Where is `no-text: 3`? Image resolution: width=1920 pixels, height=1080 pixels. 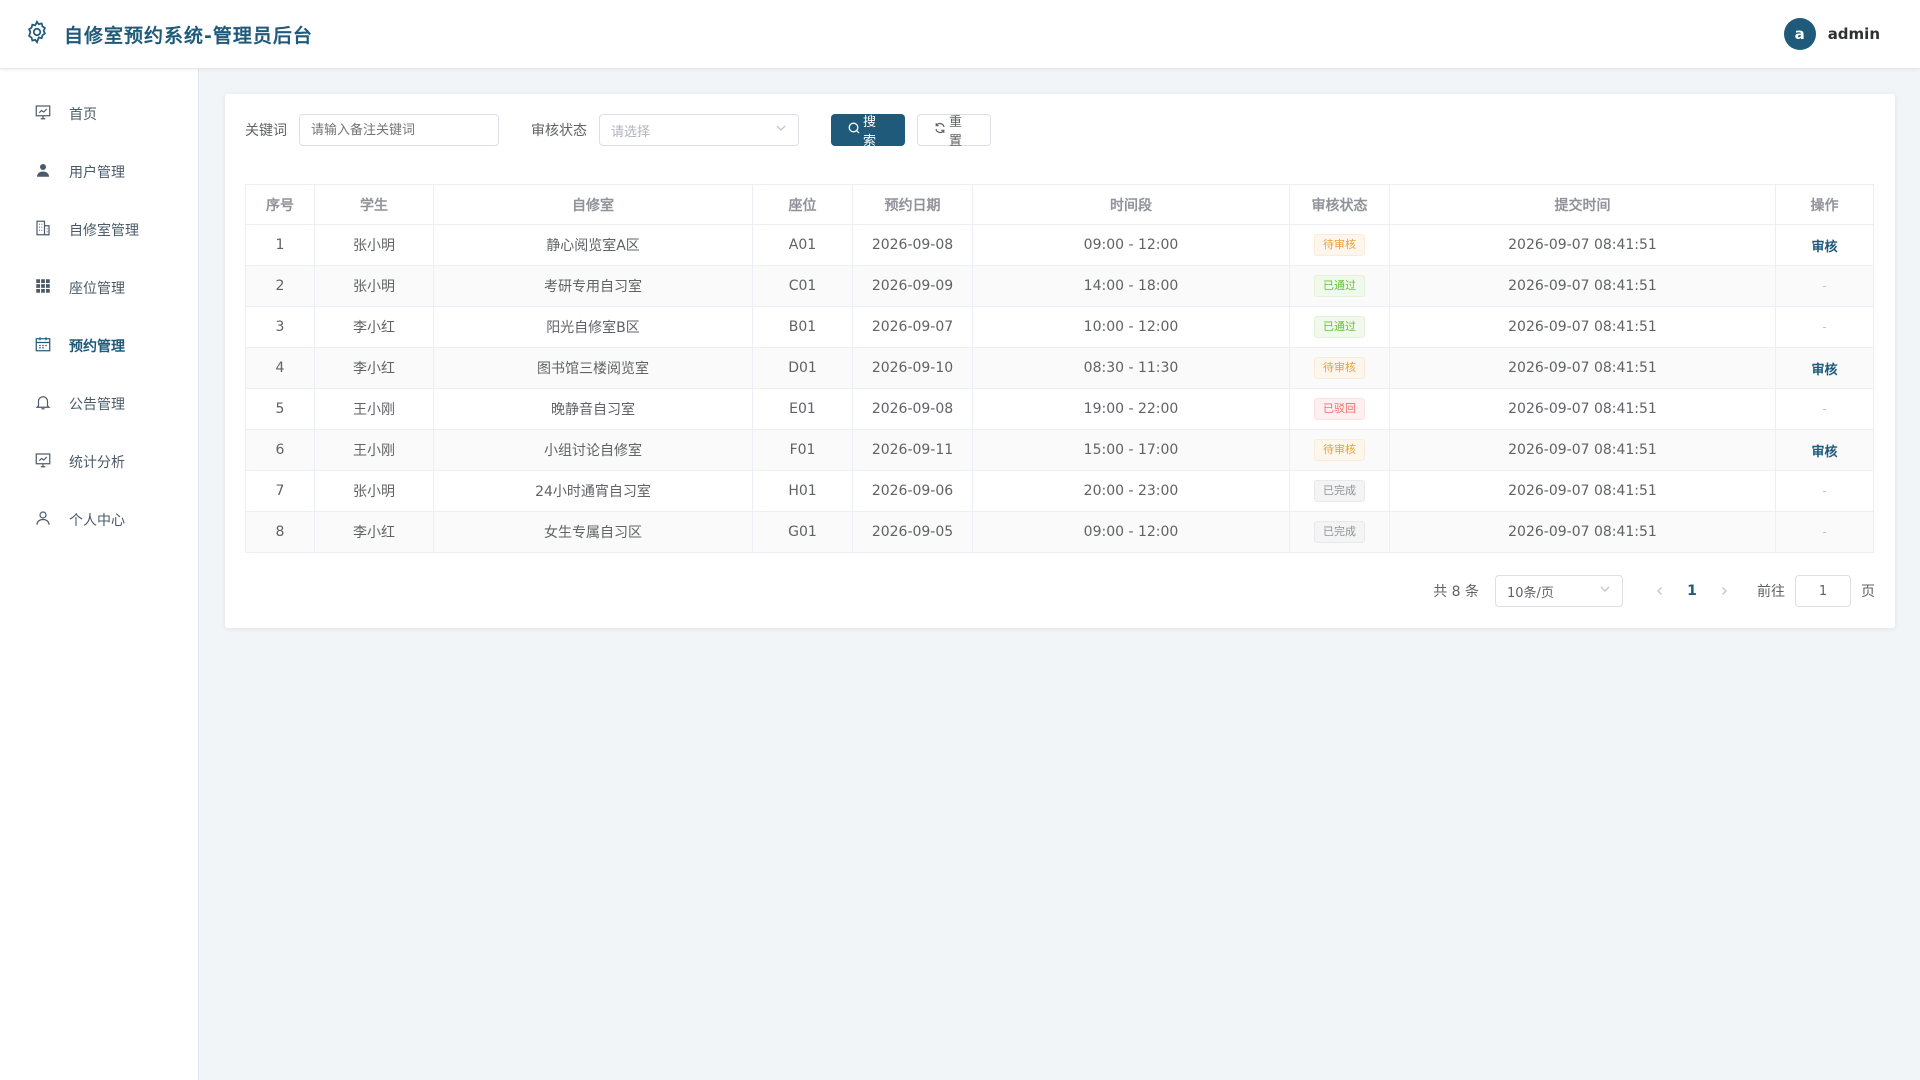
no-text: 3 is located at coordinates (280, 327).